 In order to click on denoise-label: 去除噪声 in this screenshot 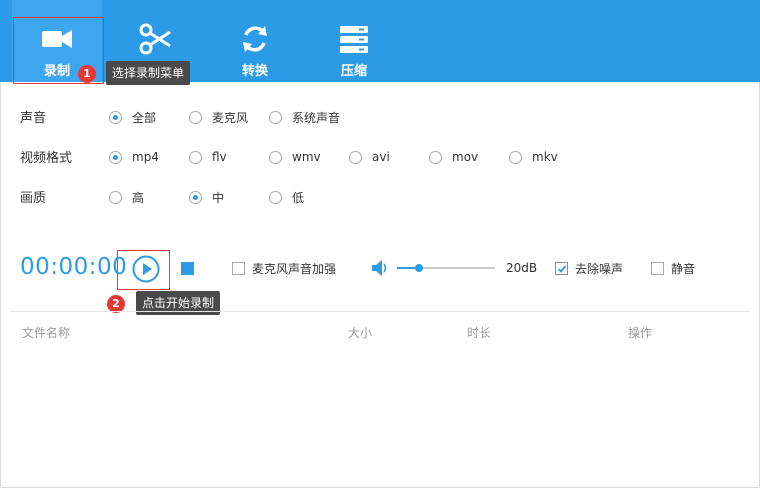, I will do `click(599, 268)`.